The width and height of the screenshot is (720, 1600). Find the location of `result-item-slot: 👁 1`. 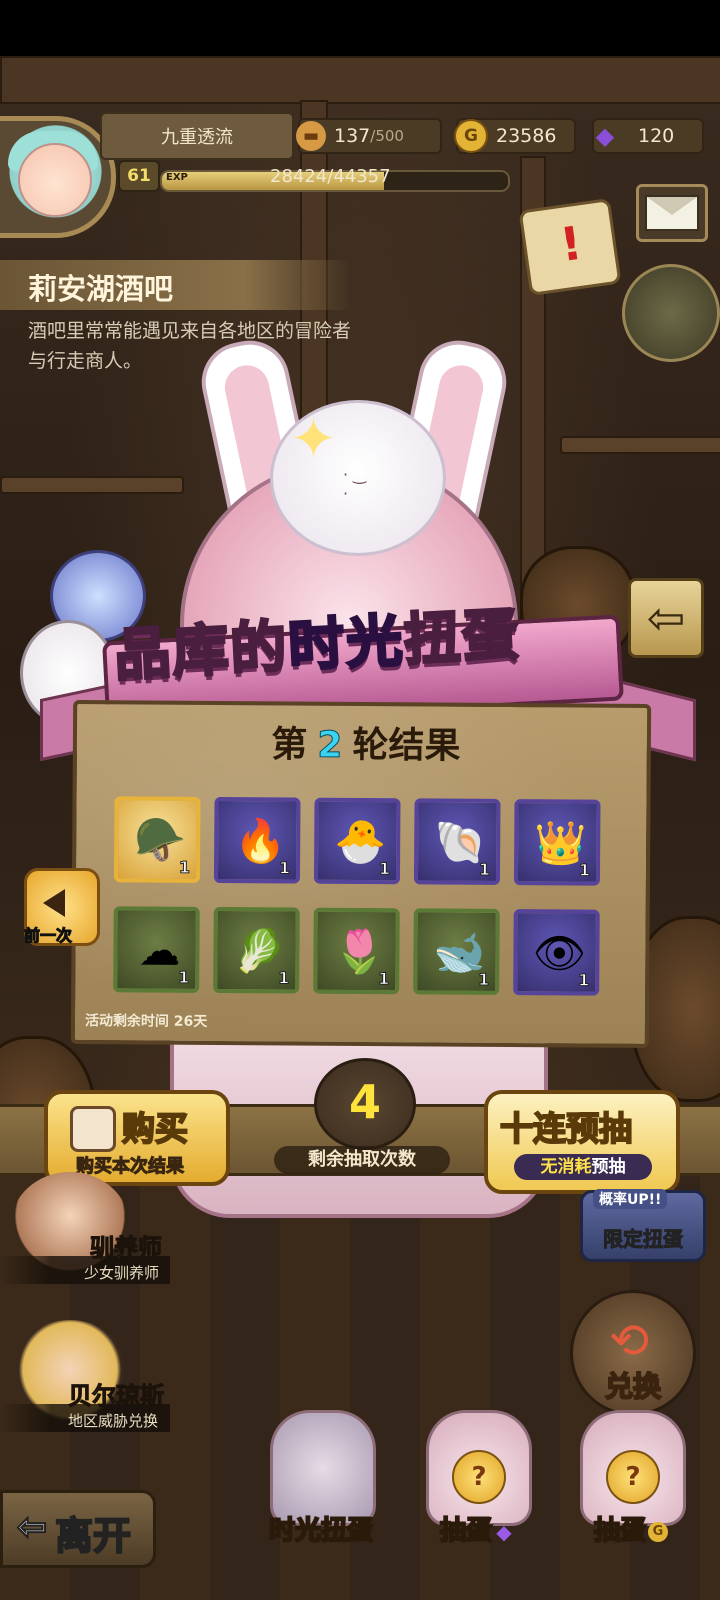

result-item-slot: 👁 1 is located at coordinates (556, 952).